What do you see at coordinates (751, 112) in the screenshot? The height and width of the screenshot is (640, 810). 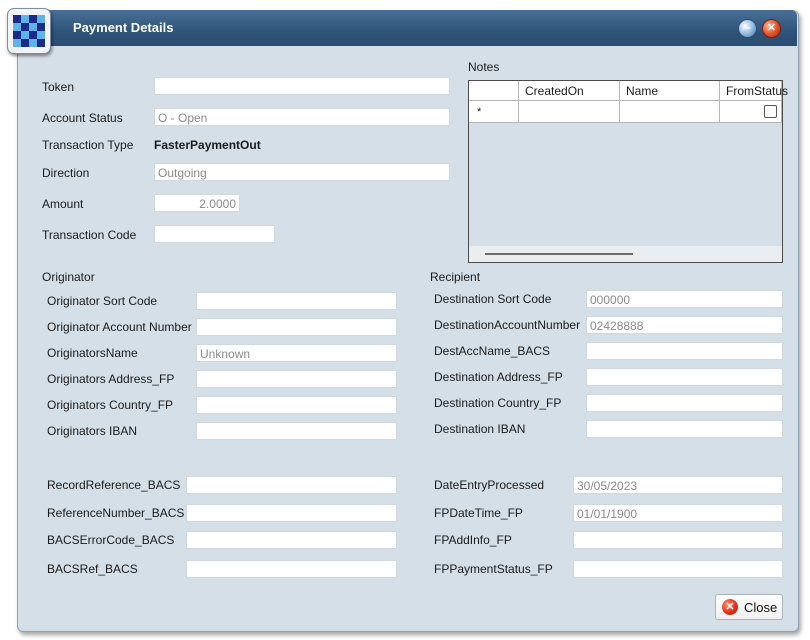 I see `new-row-fromstatus-cell` at bounding box center [751, 112].